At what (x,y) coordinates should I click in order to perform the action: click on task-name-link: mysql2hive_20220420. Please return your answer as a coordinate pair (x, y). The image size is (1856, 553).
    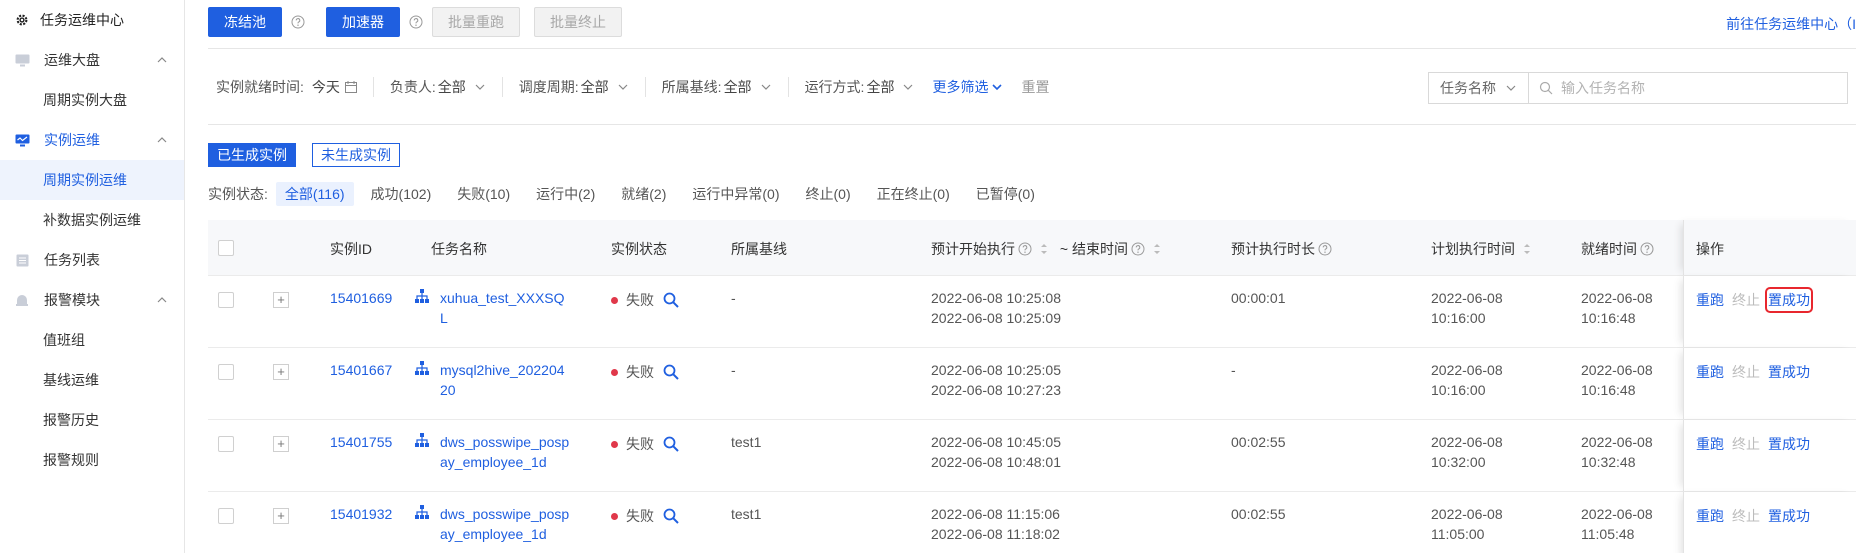
    Looking at the image, I should click on (492, 380).